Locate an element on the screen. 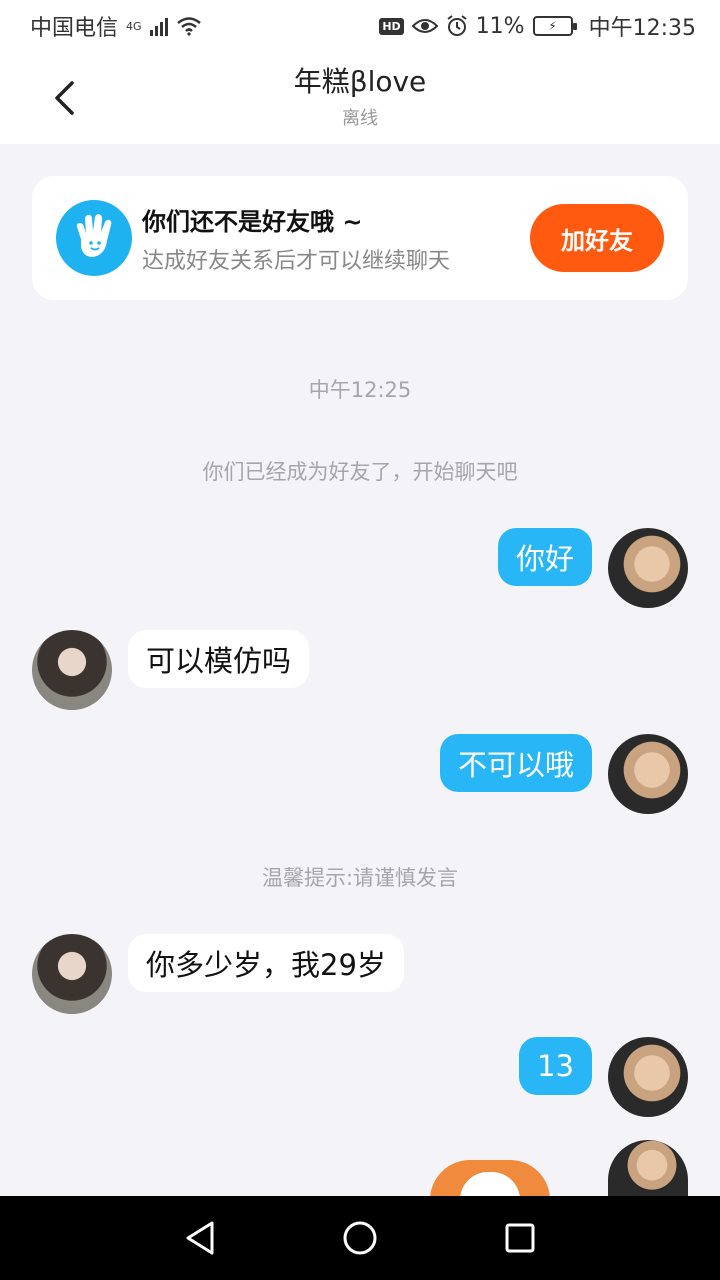 The width and height of the screenshot is (720, 1280). status-left: 中国电信 4G is located at coordinates (116, 26).